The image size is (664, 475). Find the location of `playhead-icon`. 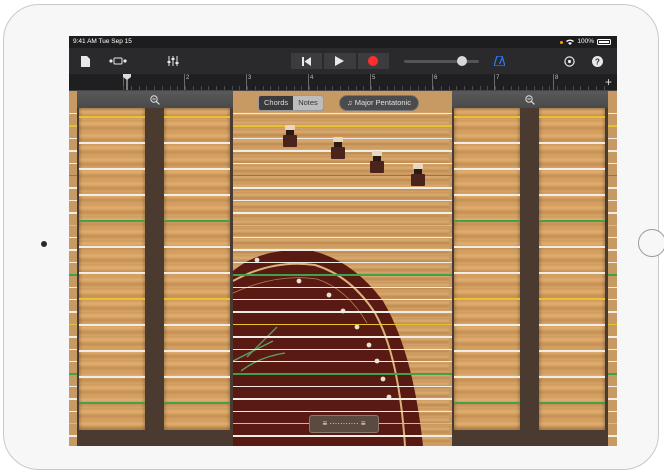

playhead-icon is located at coordinates (127, 82).